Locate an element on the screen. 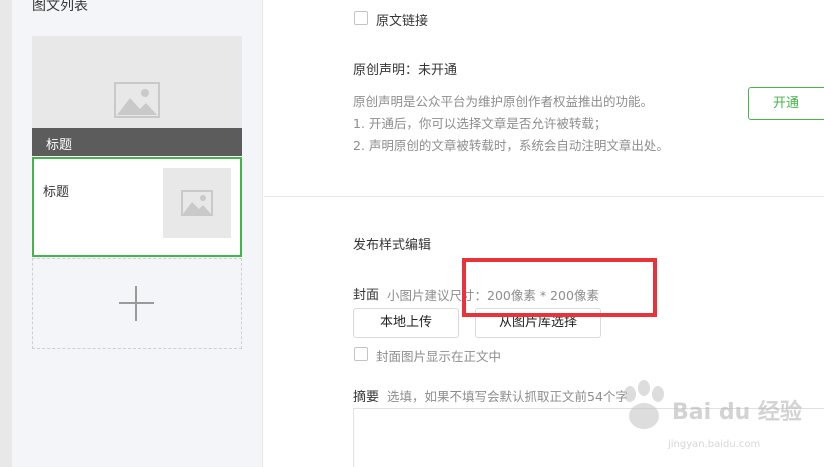 The image size is (824, 467). original-link-label: 原文链接 is located at coordinates (402, 21).